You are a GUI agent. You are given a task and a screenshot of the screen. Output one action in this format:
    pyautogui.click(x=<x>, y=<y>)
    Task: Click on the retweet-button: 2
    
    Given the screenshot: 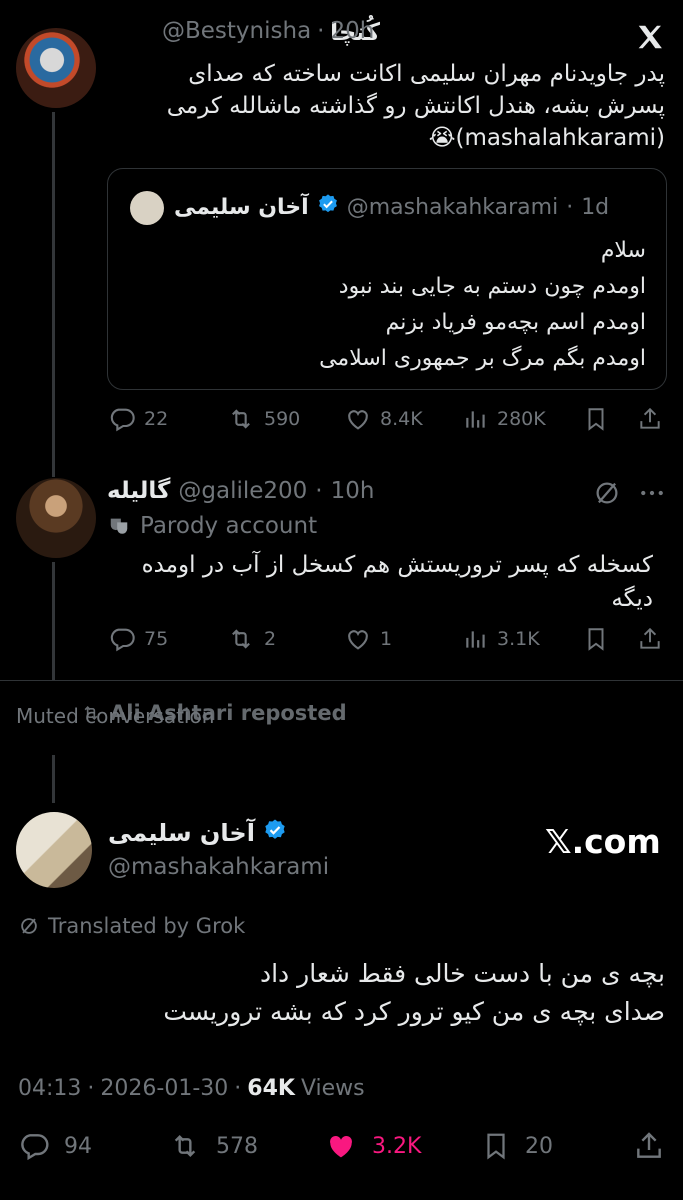 What is the action you would take?
    pyautogui.click(x=251, y=639)
    